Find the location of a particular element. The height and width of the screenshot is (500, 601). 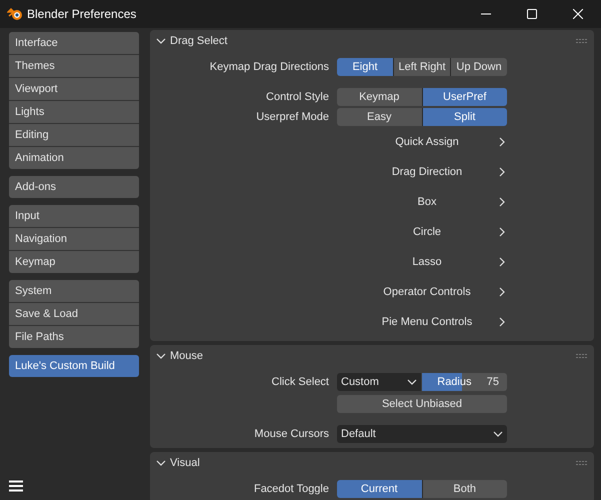

option-button: Current is located at coordinates (379, 489).